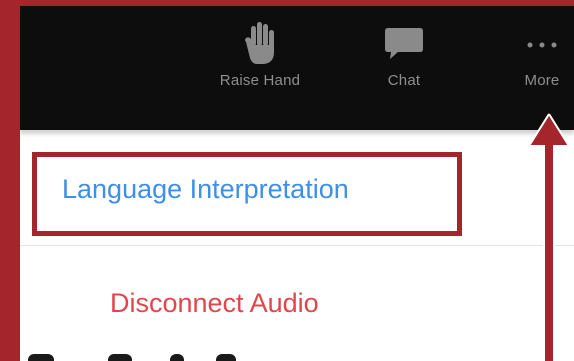 This screenshot has height=361, width=574. Describe the element at coordinates (549, 237) in the screenshot. I see `annotation-arrow` at that location.